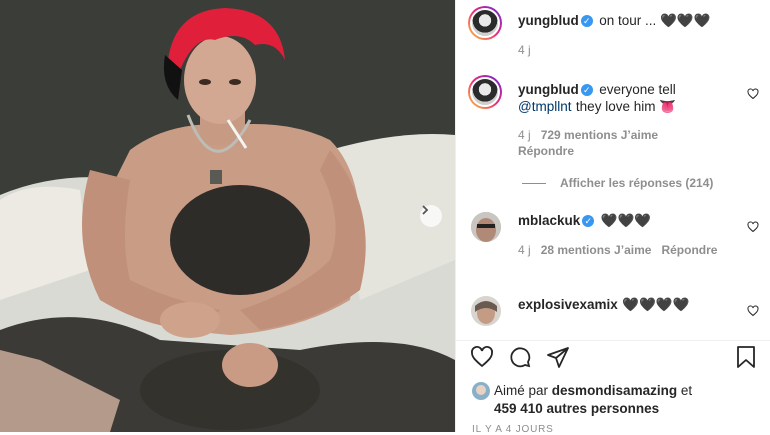 The image size is (770, 435). What do you see at coordinates (534, 183) in the screenshot?
I see `divider-line` at bounding box center [534, 183].